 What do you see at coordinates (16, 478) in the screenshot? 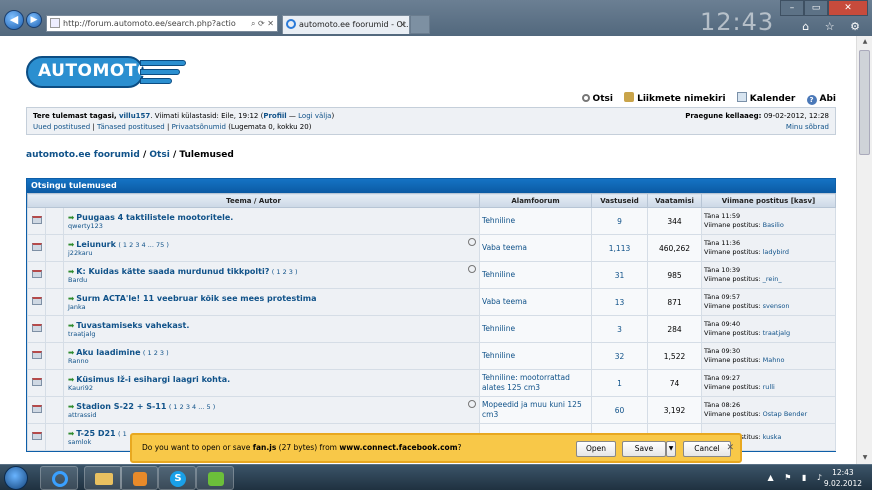
I see `start-button` at bounding box center [16, 478].